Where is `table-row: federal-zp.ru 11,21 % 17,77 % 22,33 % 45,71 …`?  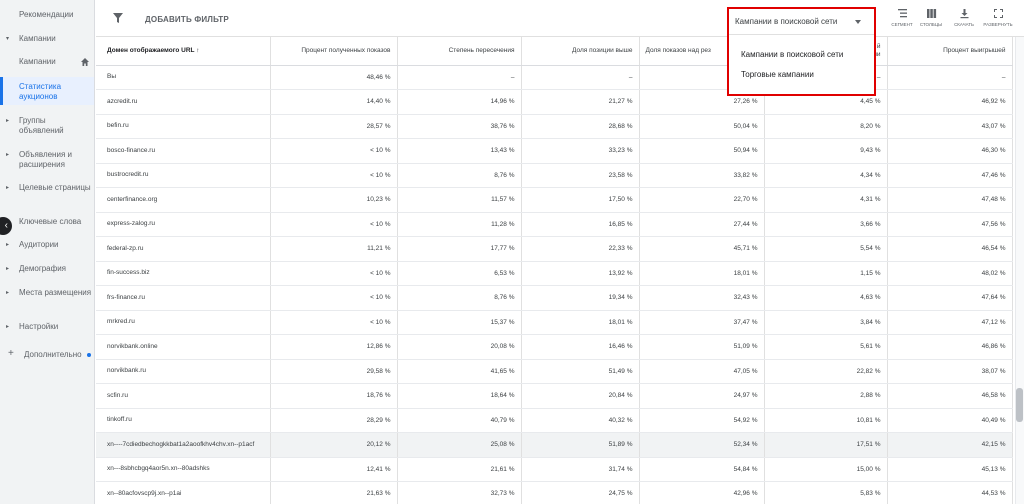
table-row: federal-zp.ru 11,21 % 17,77 % 22,33 % 45,71 … is located at coordinates (554, 249).